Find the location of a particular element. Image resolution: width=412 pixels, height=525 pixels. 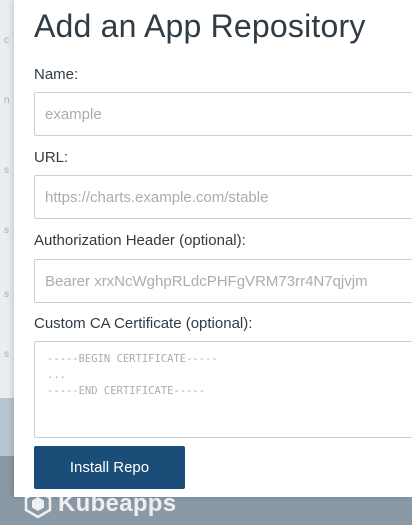

backdrop-glyph: n is located at coordinates (7, 100).